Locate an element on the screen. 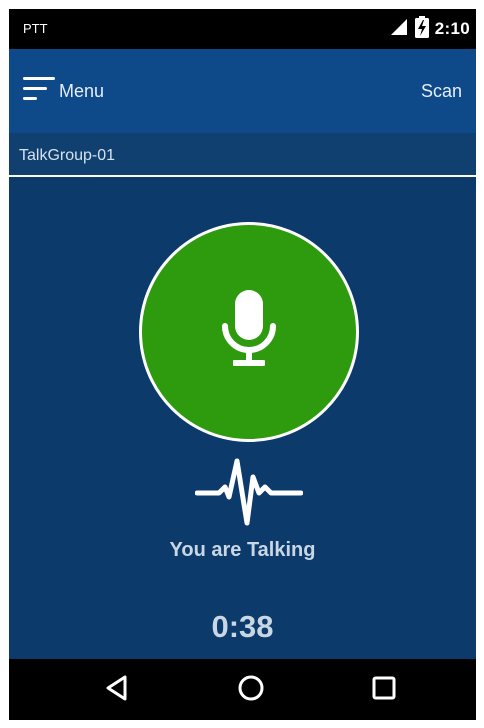 The image size is (484, 728). status-time: 2:10 is located at coordinates (452, 28).